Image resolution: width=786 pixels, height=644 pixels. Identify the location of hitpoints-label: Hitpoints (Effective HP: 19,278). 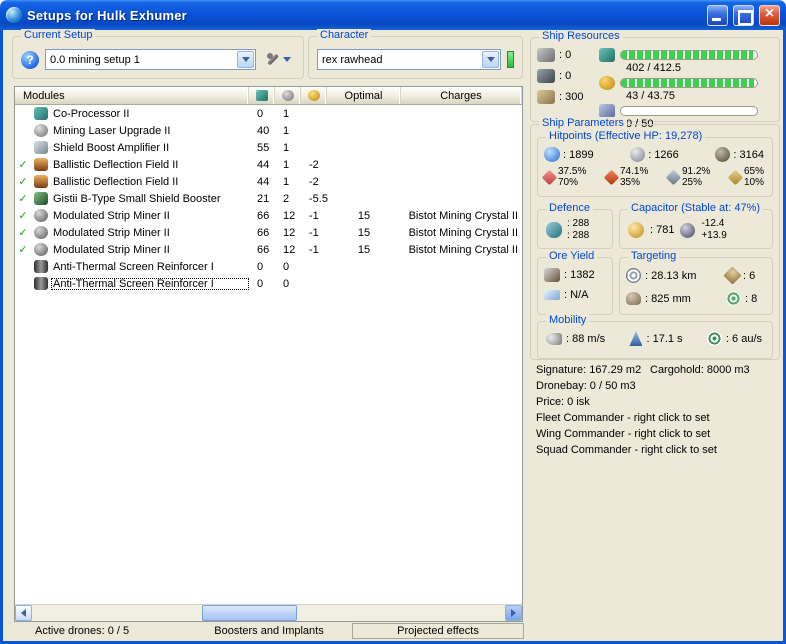
(626, 136).